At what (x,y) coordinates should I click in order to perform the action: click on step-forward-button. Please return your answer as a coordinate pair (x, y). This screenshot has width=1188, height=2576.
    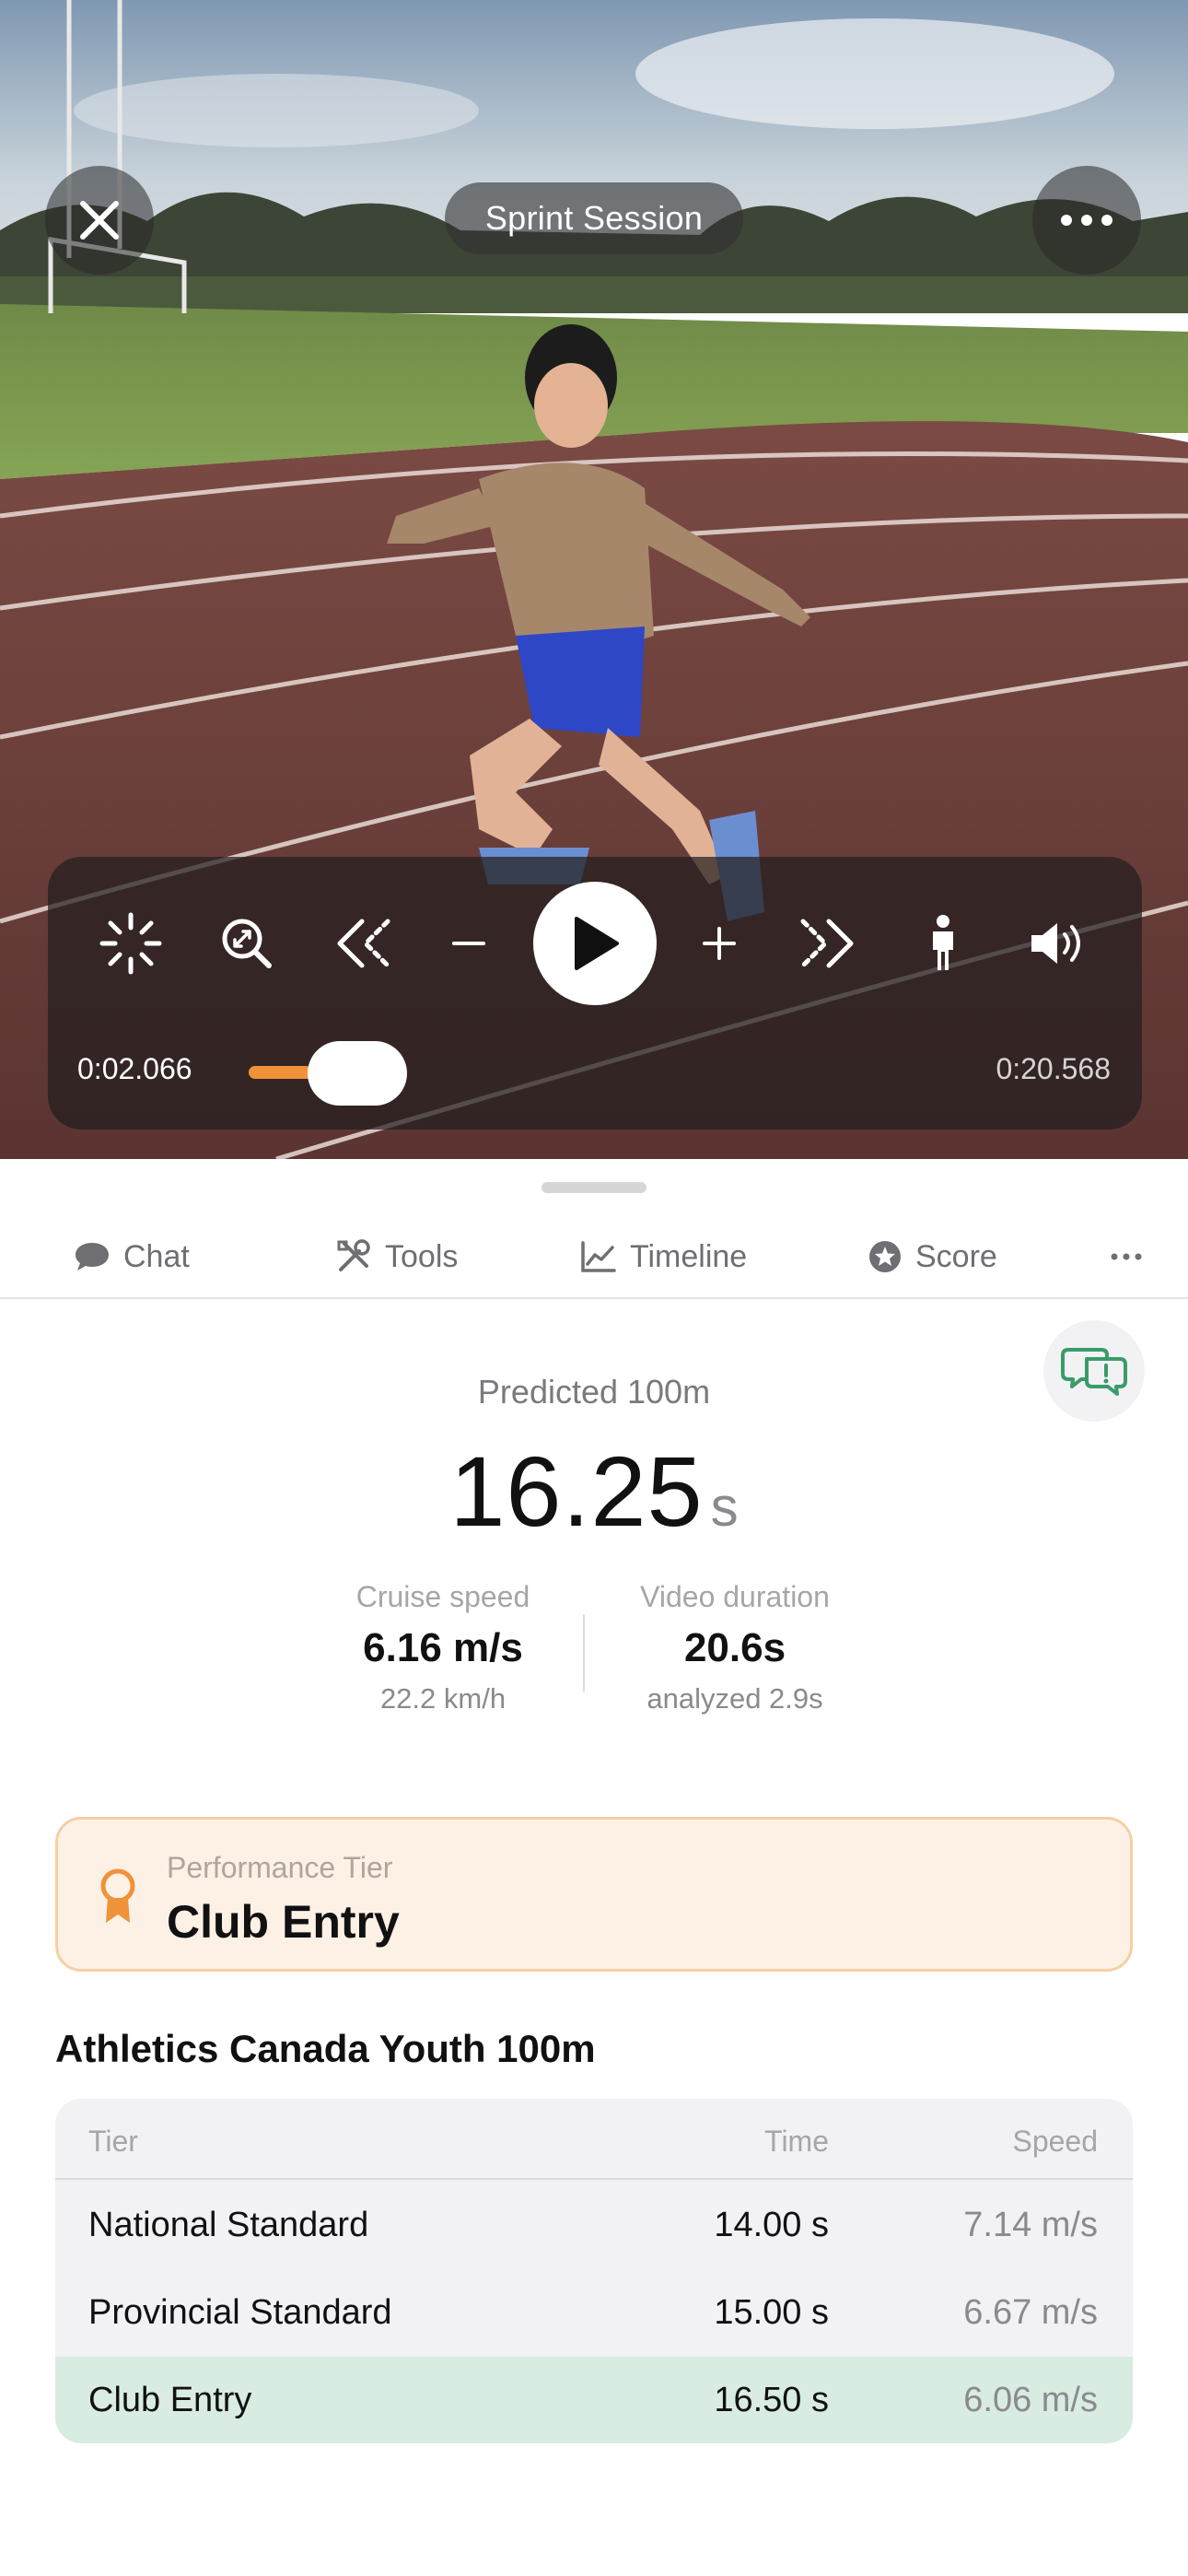
    Looking at the image, I should click on (719, 943).